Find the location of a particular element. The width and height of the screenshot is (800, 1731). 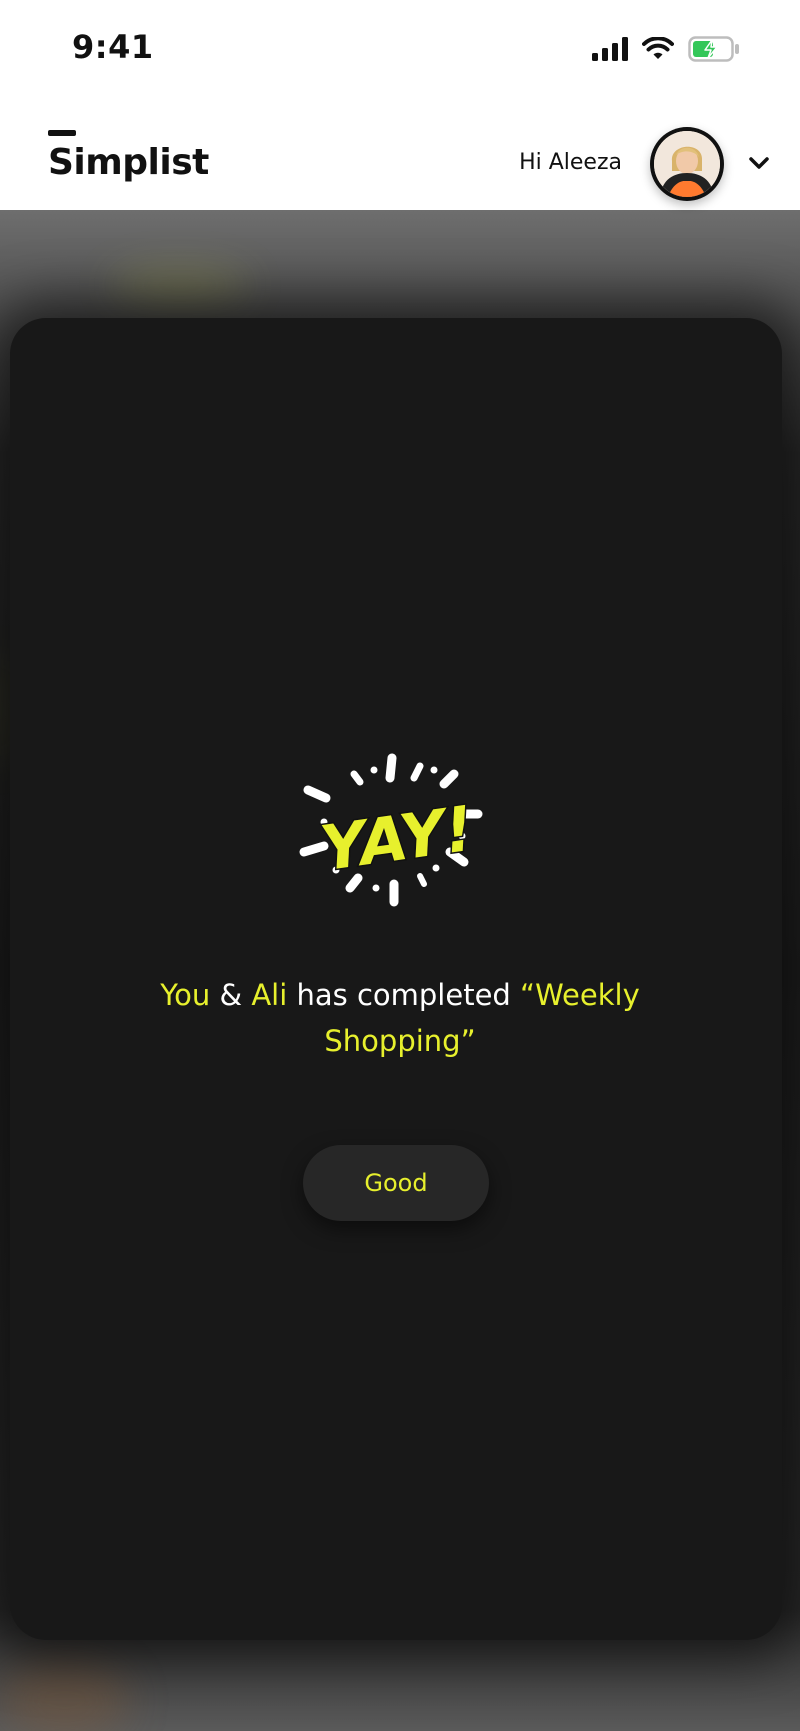

logo-bar is located at coordinates (62, 133).